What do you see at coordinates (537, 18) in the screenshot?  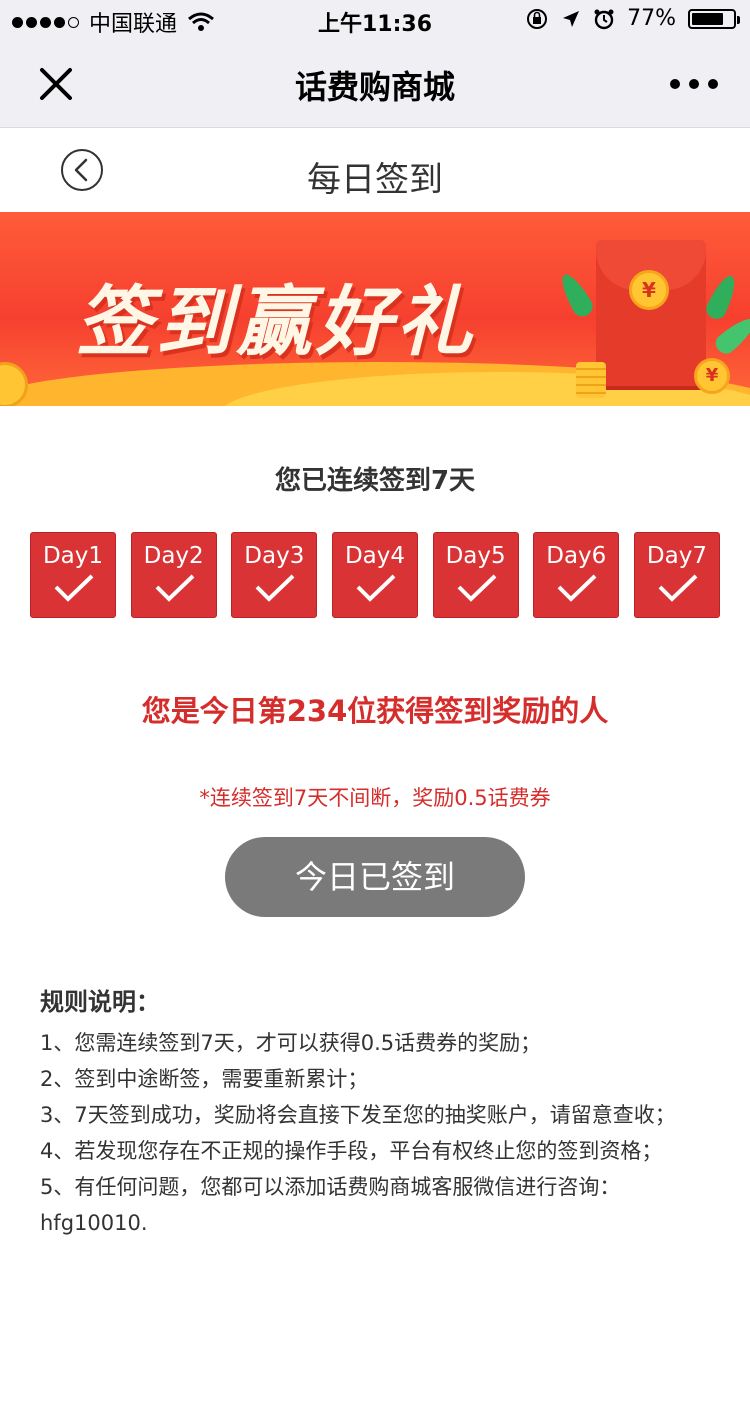 I see `rotation-lock-icon` at bounding box center [537, 18].